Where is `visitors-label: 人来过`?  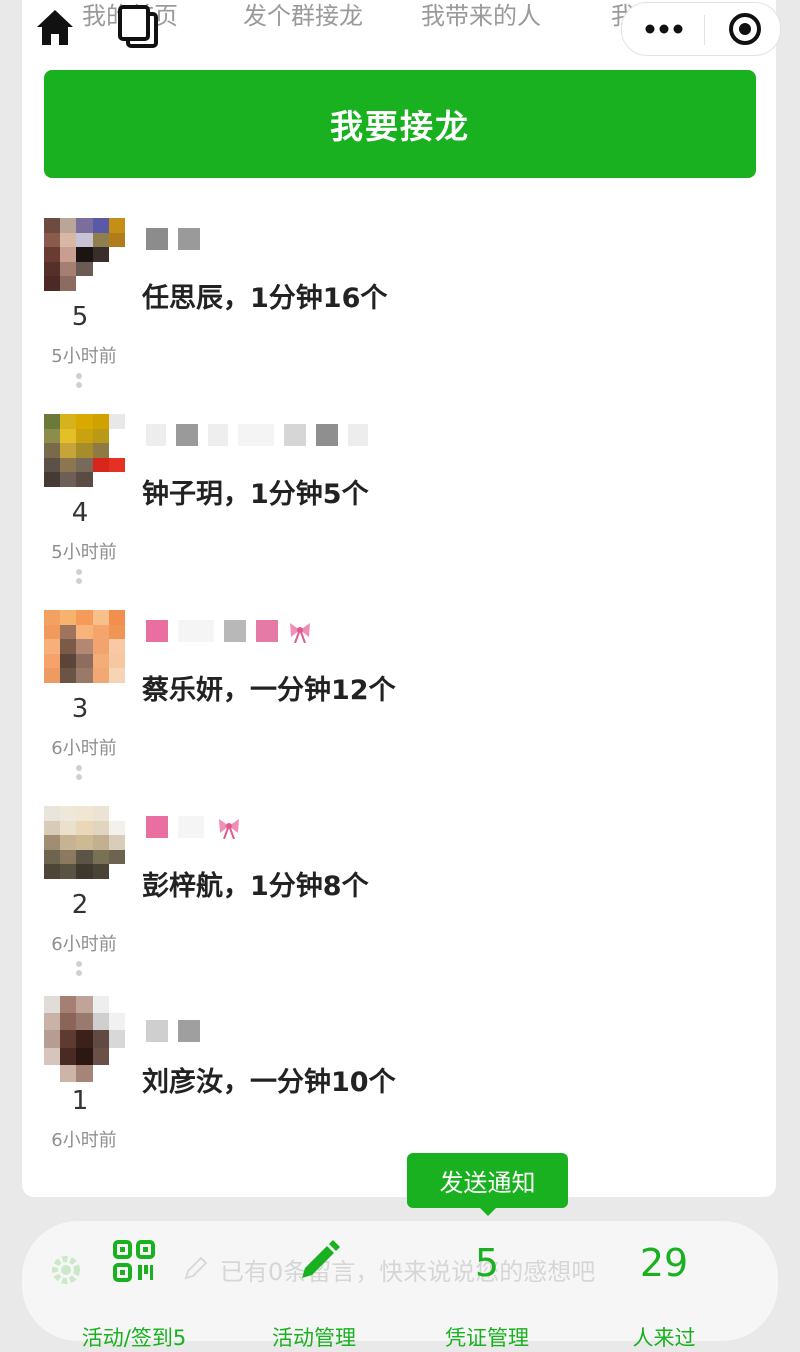 visitors-label: 人来过 is located at coordinates (664, 1338).